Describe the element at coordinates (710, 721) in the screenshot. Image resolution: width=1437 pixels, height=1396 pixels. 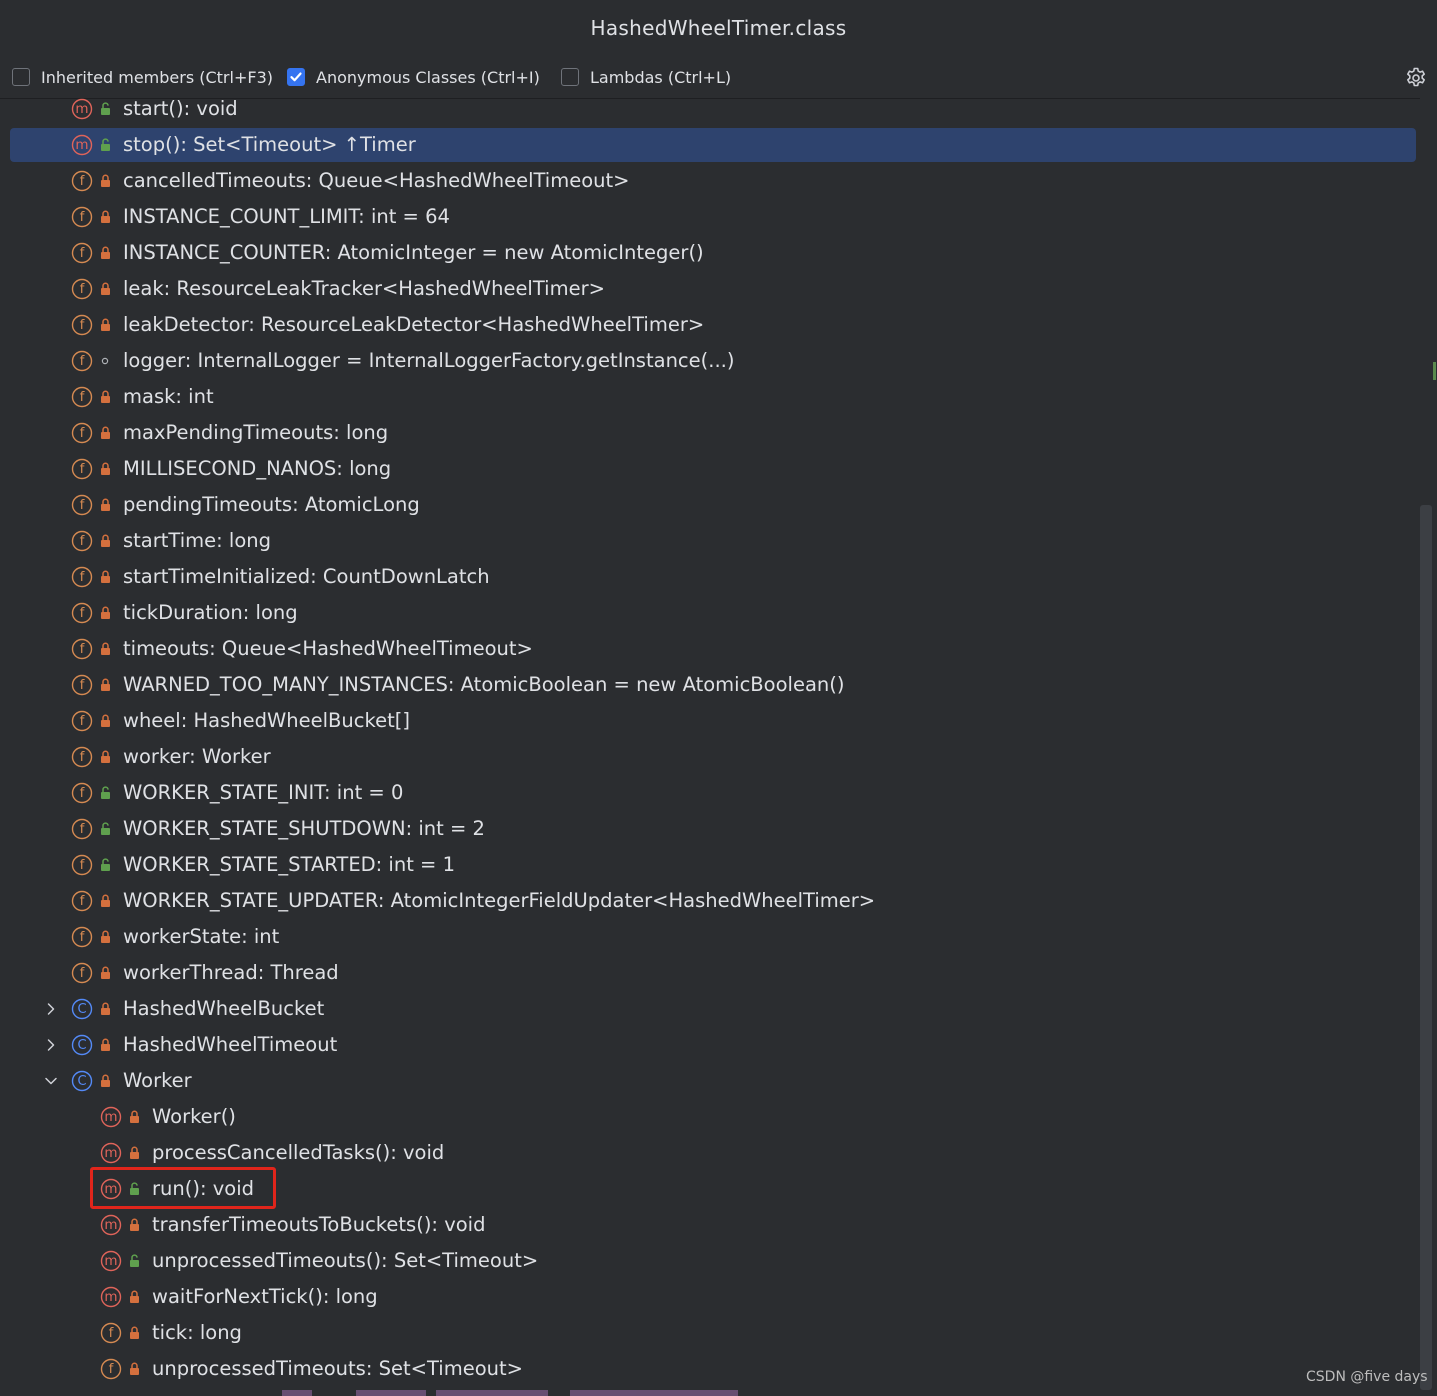
I see `tree-field-row: f wheel: HashedWheelBucket[]` at that location.